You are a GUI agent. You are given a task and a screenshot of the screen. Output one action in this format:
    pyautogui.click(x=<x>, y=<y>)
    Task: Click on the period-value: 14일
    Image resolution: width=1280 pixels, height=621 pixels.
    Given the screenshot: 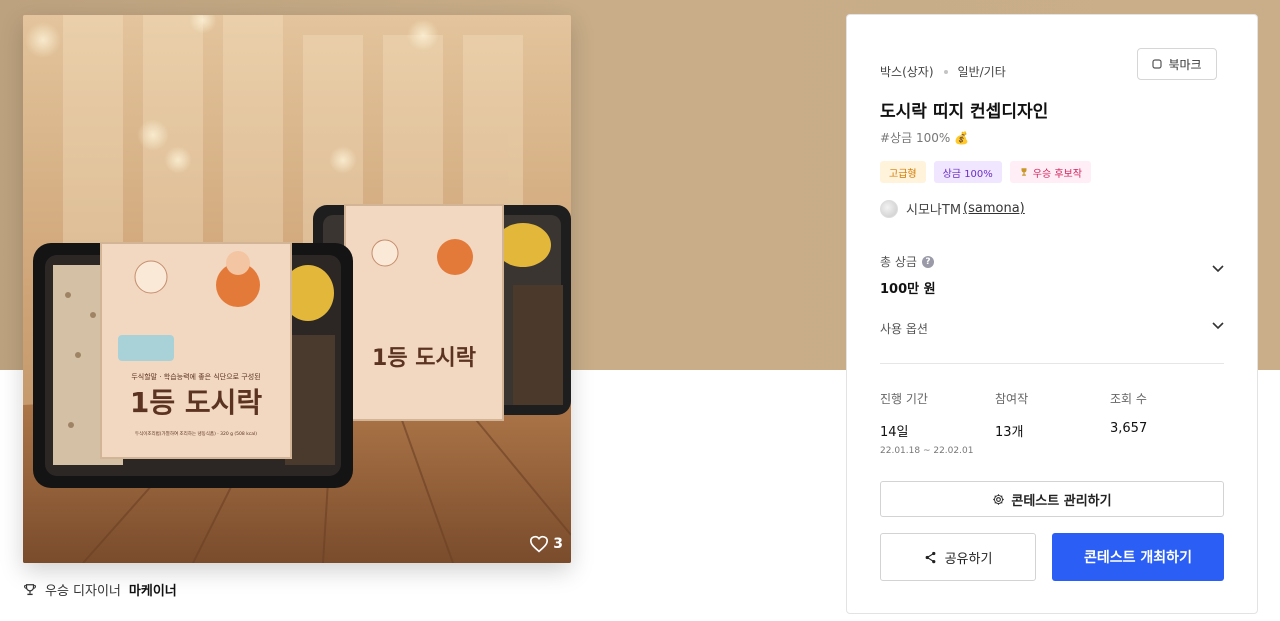 What is the action you would take?
    pyautogui.click(x=894, y=432)
    